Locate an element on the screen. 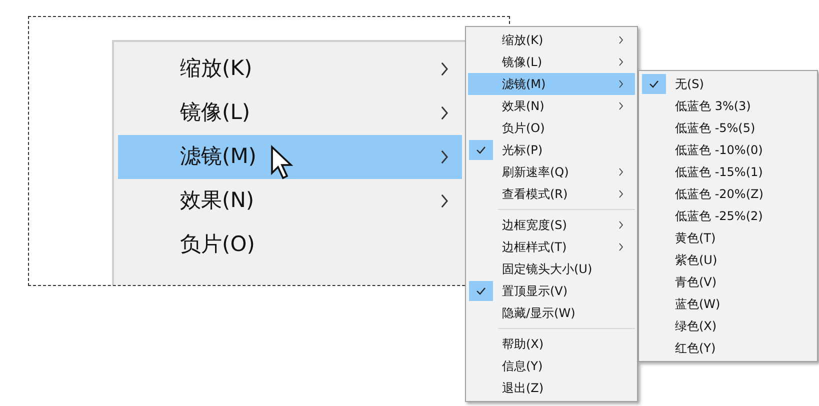  cursor-icon is located at coordinates (282, 163).